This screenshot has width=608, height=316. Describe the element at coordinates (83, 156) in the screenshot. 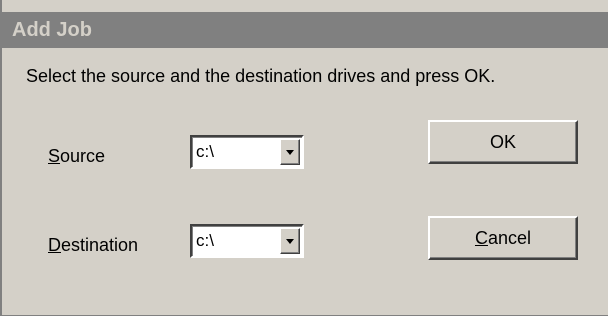

I see `source-label-rest: ource` at that location.